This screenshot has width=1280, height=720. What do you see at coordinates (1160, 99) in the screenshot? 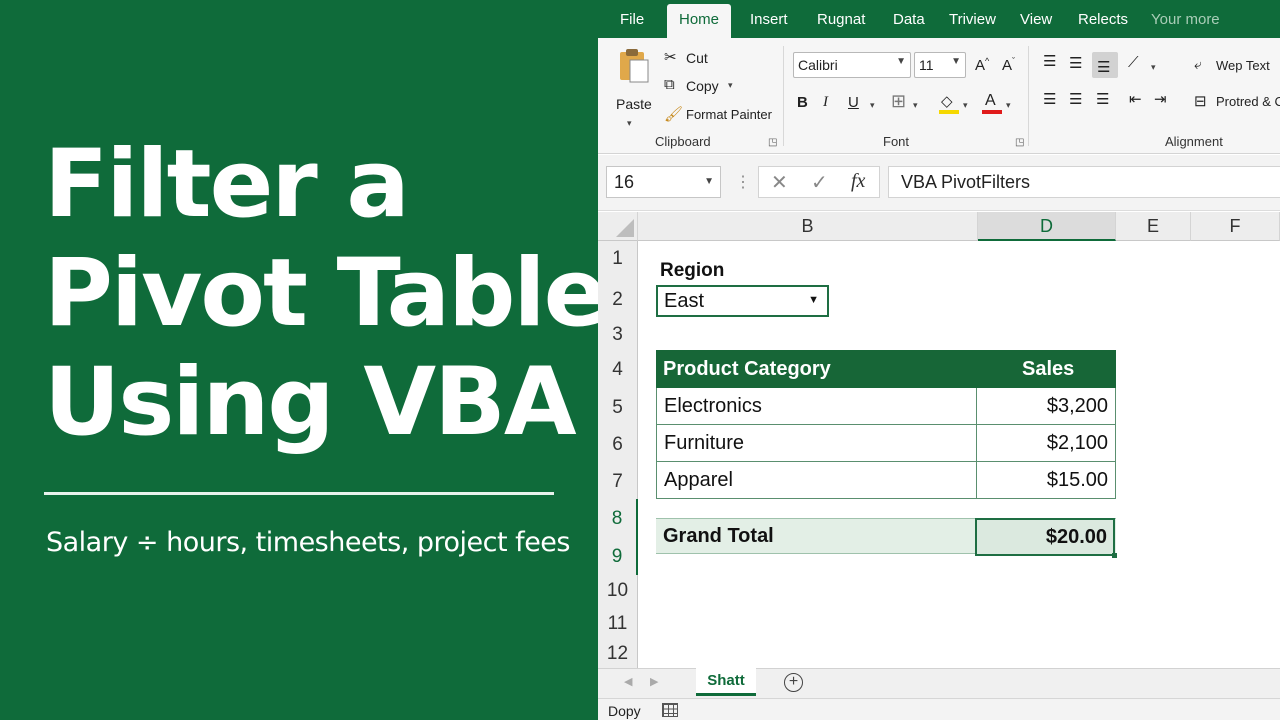
I see `increase-indent-icon: ⇥` at bounding box center [1160, 99].